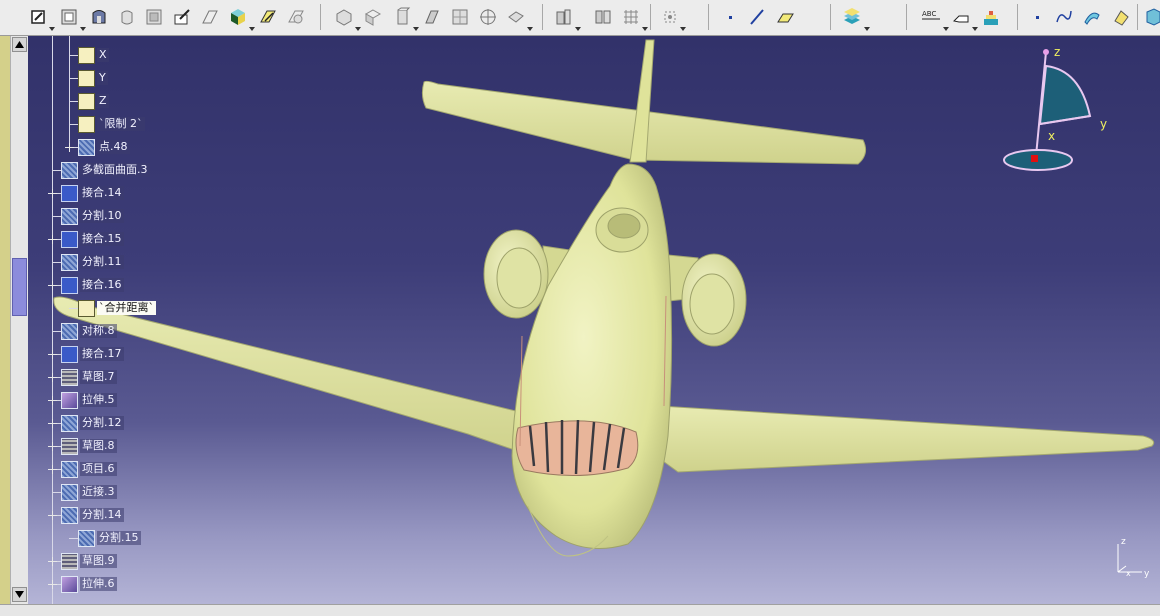 The width and height of the screenshot is (1160, 616). What do you see at coordinates (1064, 17) in the screenshot?
I see `spline-icon` at bounding box center [1064, 17].